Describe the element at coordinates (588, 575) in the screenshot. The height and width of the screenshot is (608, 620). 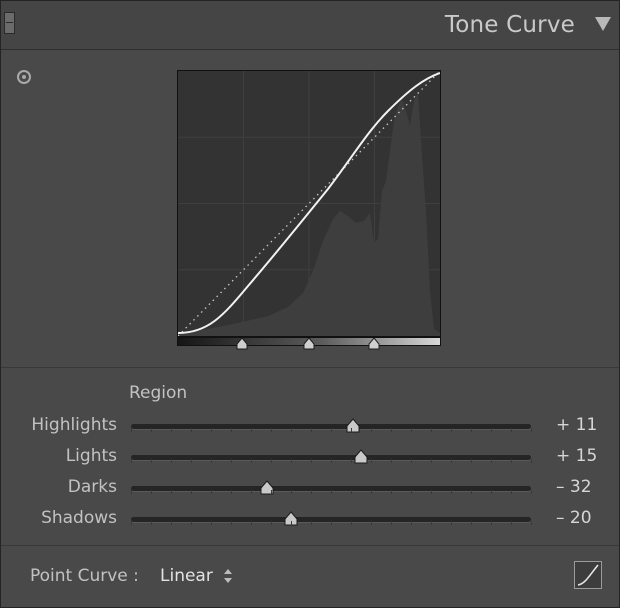
I see `edit-point-curve-icon` at that location.